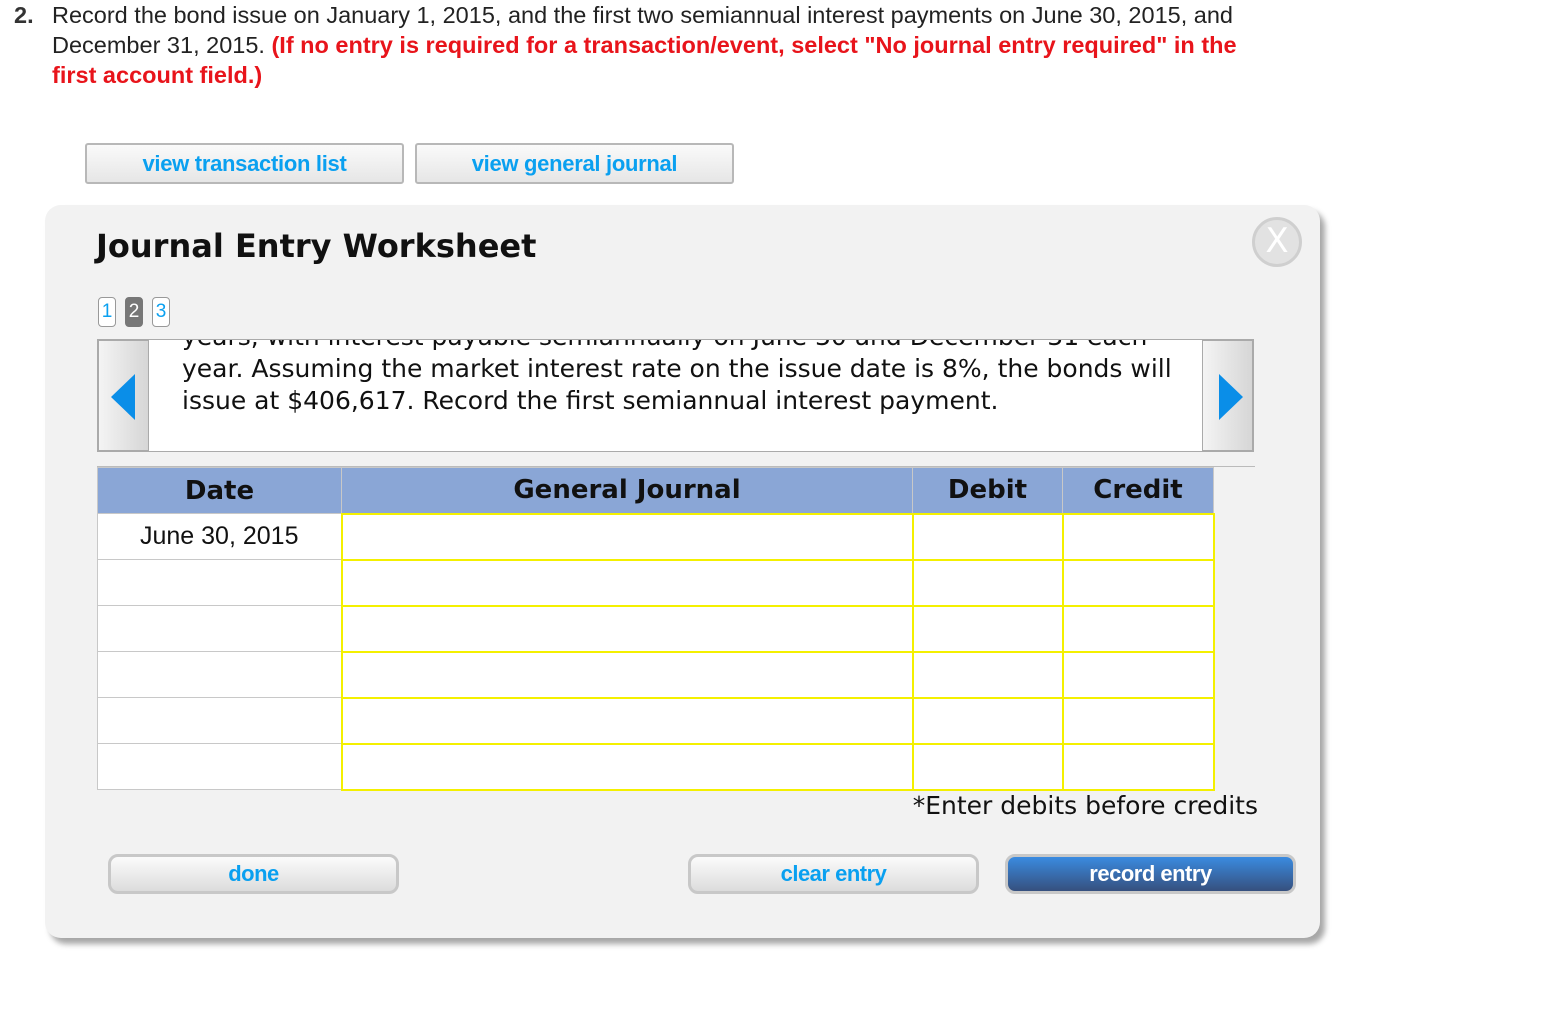 The height and width of the screenshot is (1022, 1552). Describe the element at coordinates (107, 312) in the screenshot. I see `page-1-button: 1` at that location.